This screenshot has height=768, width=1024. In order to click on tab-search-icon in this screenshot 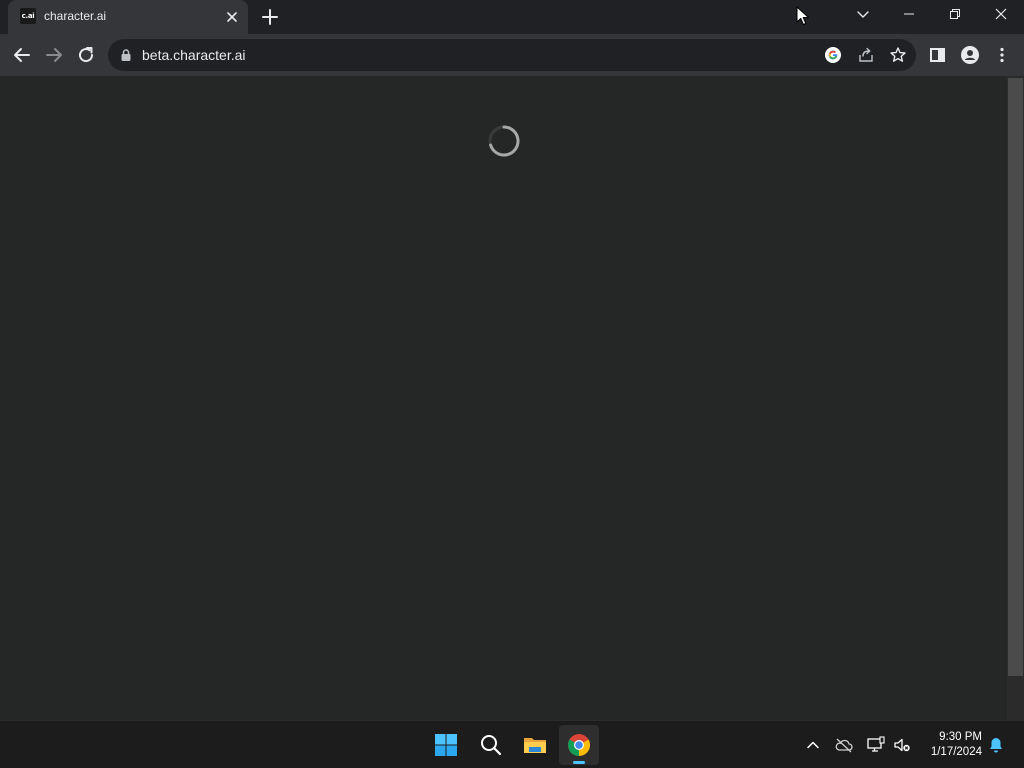, I will do `click(863, 15)`.